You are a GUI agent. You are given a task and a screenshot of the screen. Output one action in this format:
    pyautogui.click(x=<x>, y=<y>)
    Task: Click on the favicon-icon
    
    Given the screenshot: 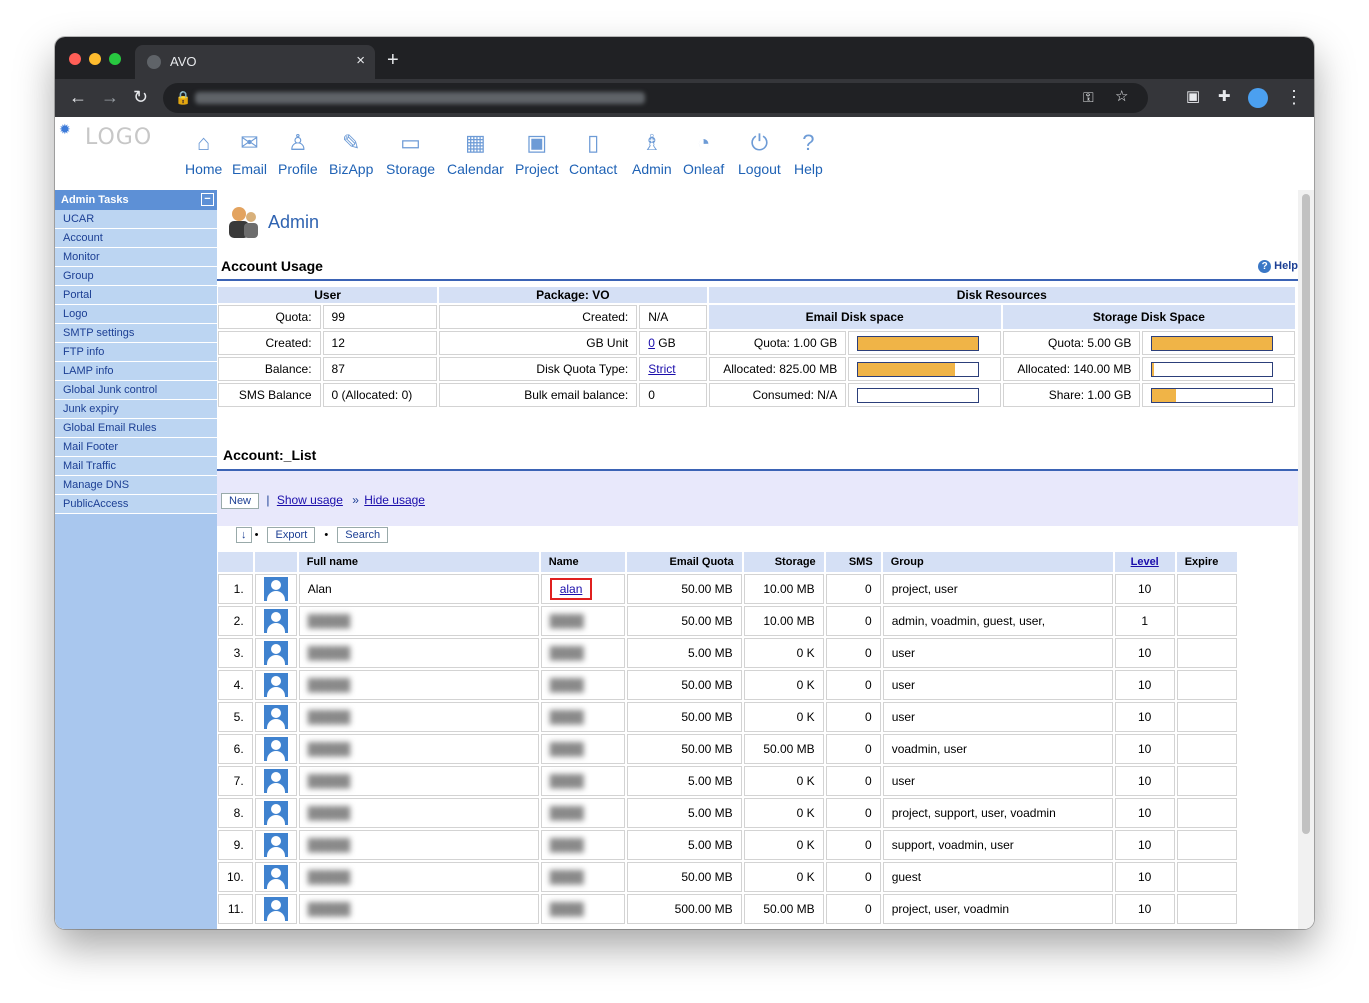 What is the action you would take?
    pyautogui.click(x=154, y=62)
    